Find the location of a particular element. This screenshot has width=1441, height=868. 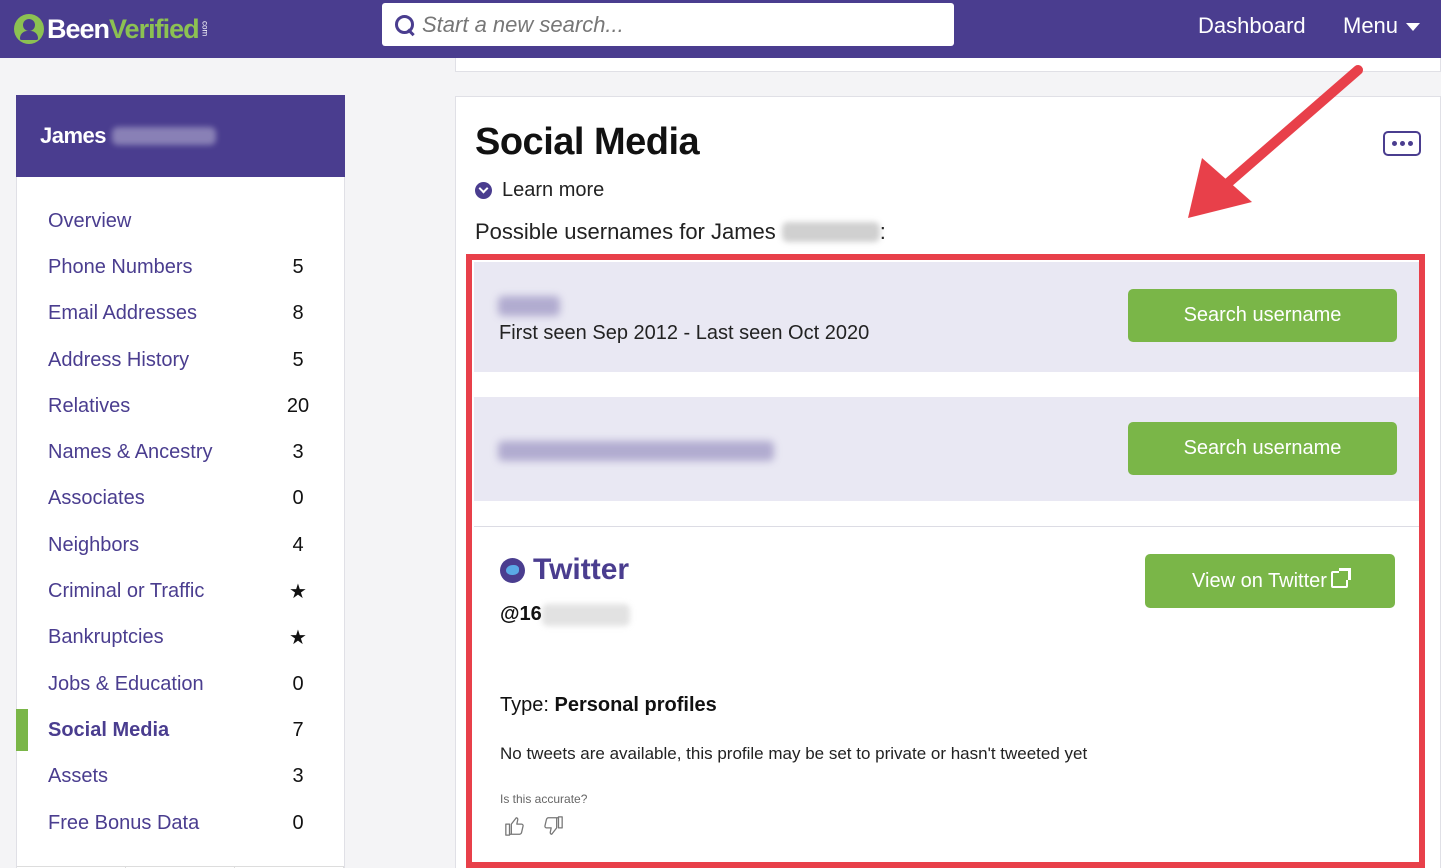

logo-text: BeenVerified is located at coordinates (123, 29).